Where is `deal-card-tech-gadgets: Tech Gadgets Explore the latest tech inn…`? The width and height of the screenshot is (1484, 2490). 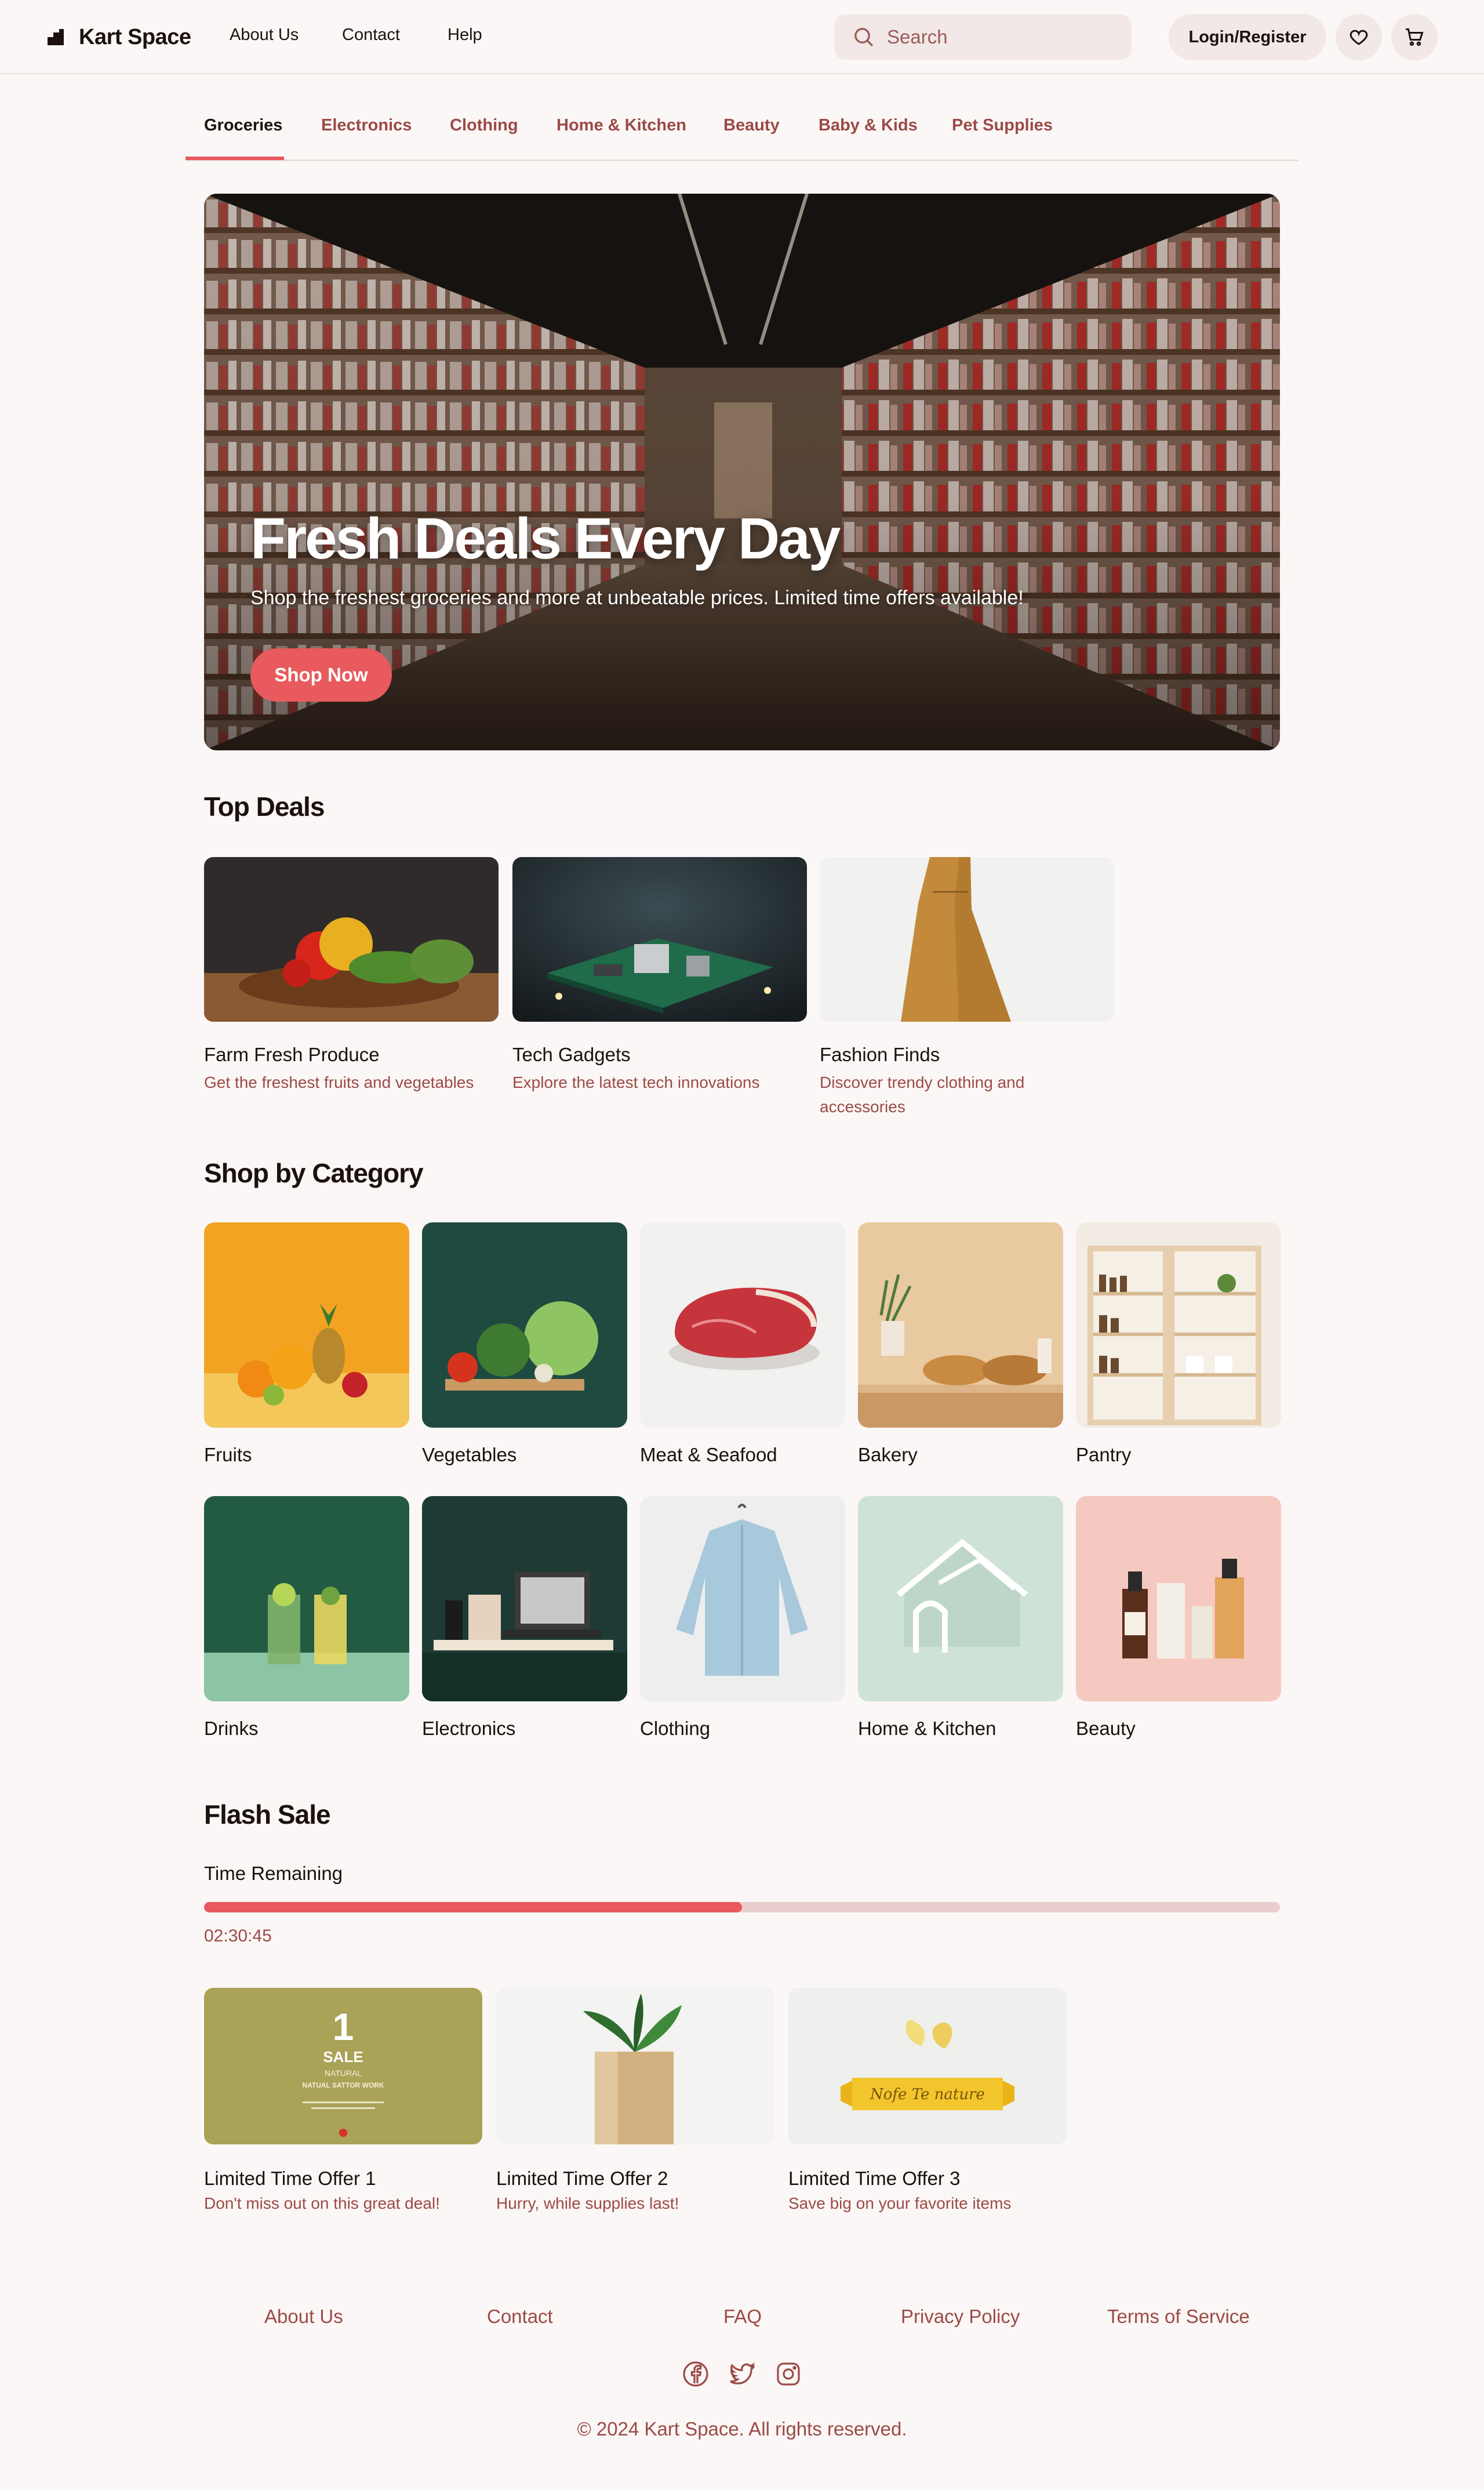
deal-card-tech-gadgets: Tech Gadgets Explore the latest tech inn… is located at coordinates (659, 976).